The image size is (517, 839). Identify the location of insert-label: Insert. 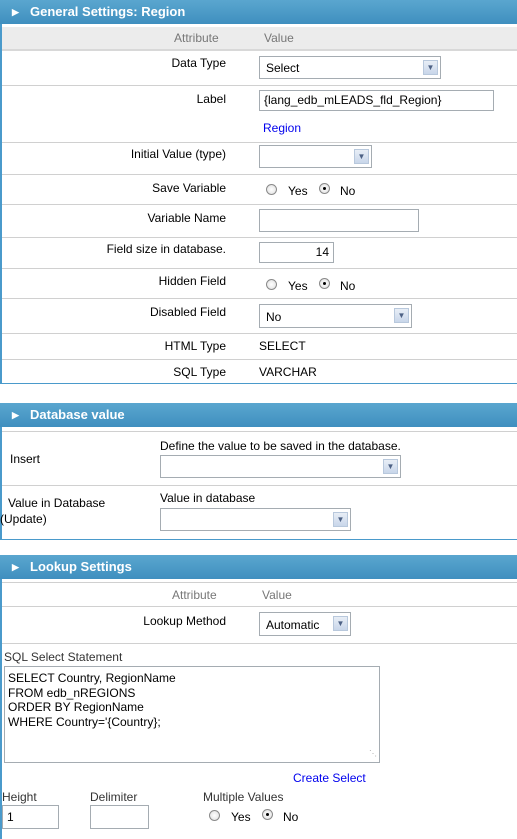
(25, 459).